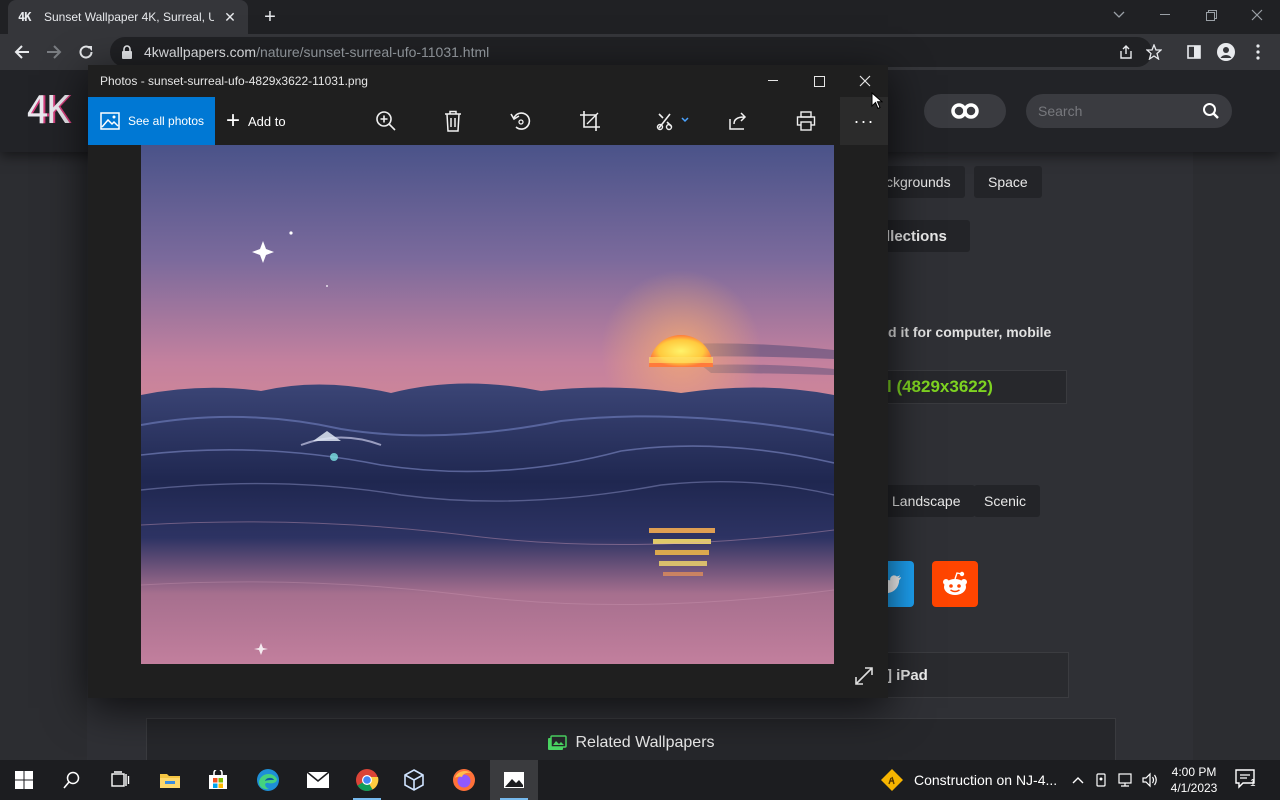 Image resolution: width=1280 pixels, height=800 pixels. Describe the element at coordinates (24, 780) in the screenshot. I see `start-button` at that location.